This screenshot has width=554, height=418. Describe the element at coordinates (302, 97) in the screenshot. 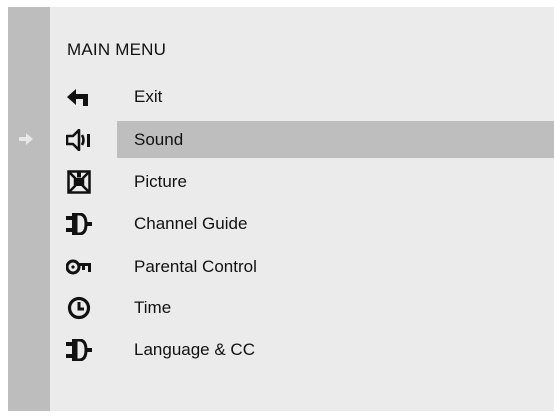

I see `menu-item-exit: Exit` at that location.